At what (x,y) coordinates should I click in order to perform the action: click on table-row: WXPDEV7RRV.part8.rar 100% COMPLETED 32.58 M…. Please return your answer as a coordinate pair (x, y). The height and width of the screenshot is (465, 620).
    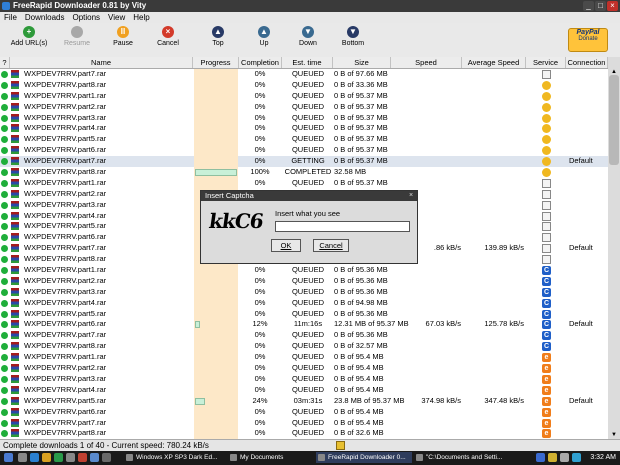
    Looking at the image, I should click on (304, 172).